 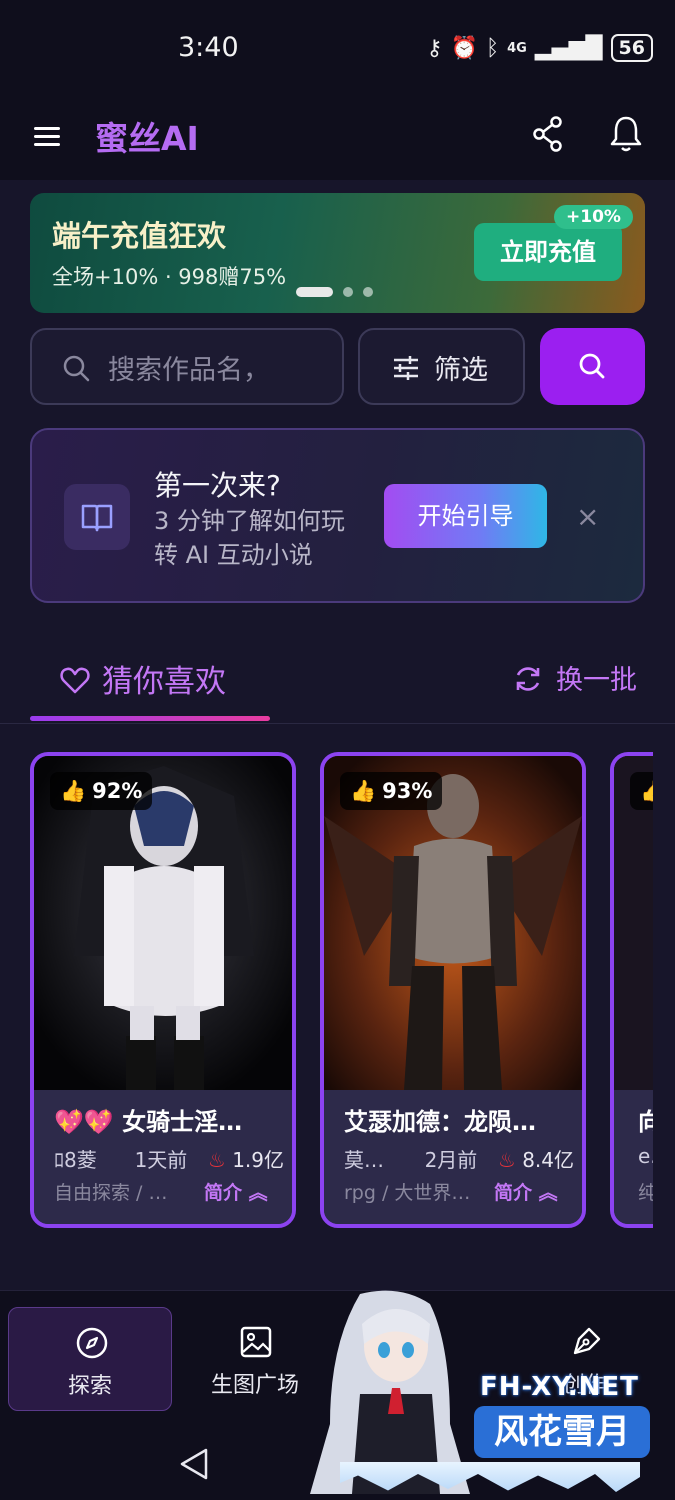 I want to click on carousel-dot-active, so click(x=314, y=292).